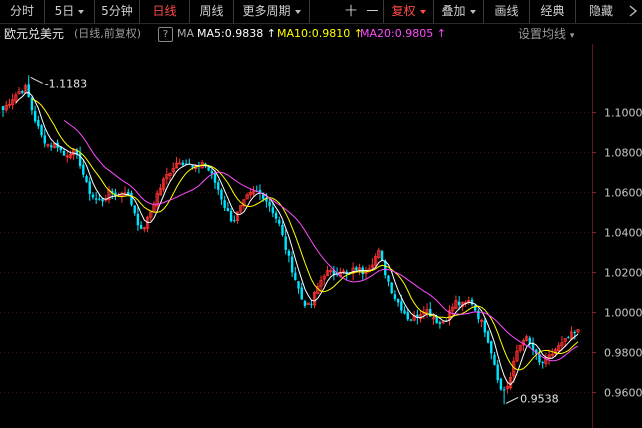  I want to click on more-periods-dropdown: 更多周期, so click(272, 11).